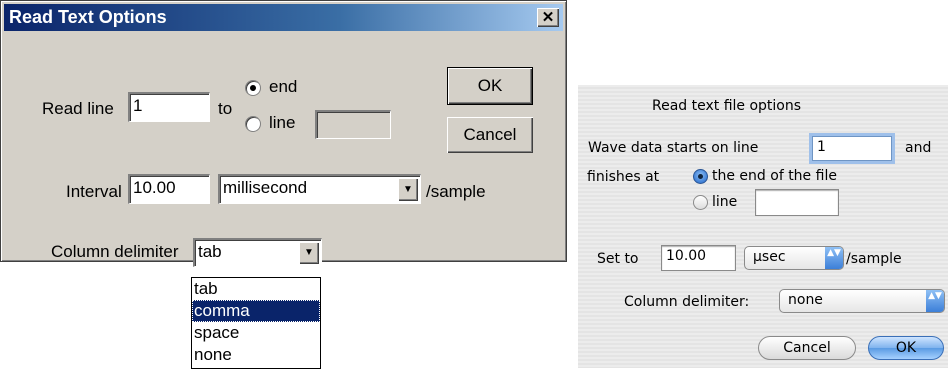 This screenshot has height=369, width=949. Describe the element at coordinates (794, 258) in the screenshot. I see `unit-popup: μsec ▲▼` at that location.